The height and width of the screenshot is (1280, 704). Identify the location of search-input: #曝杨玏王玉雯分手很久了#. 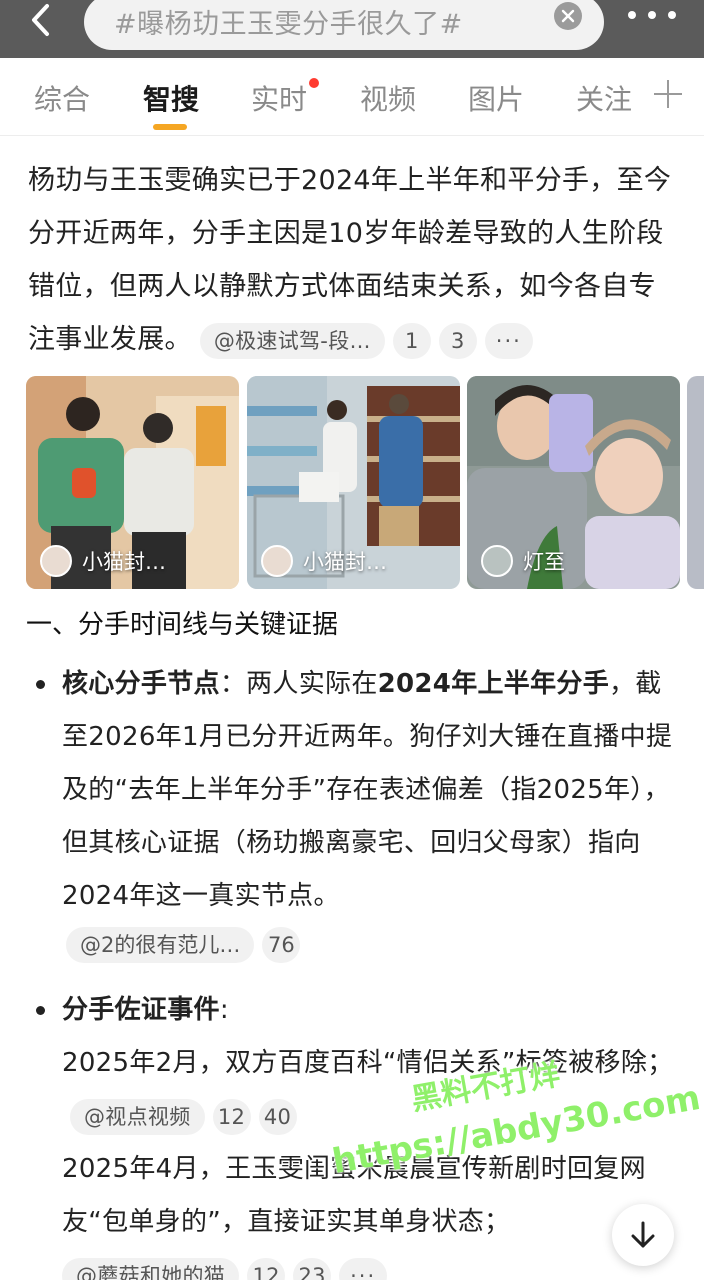
(344, 25).